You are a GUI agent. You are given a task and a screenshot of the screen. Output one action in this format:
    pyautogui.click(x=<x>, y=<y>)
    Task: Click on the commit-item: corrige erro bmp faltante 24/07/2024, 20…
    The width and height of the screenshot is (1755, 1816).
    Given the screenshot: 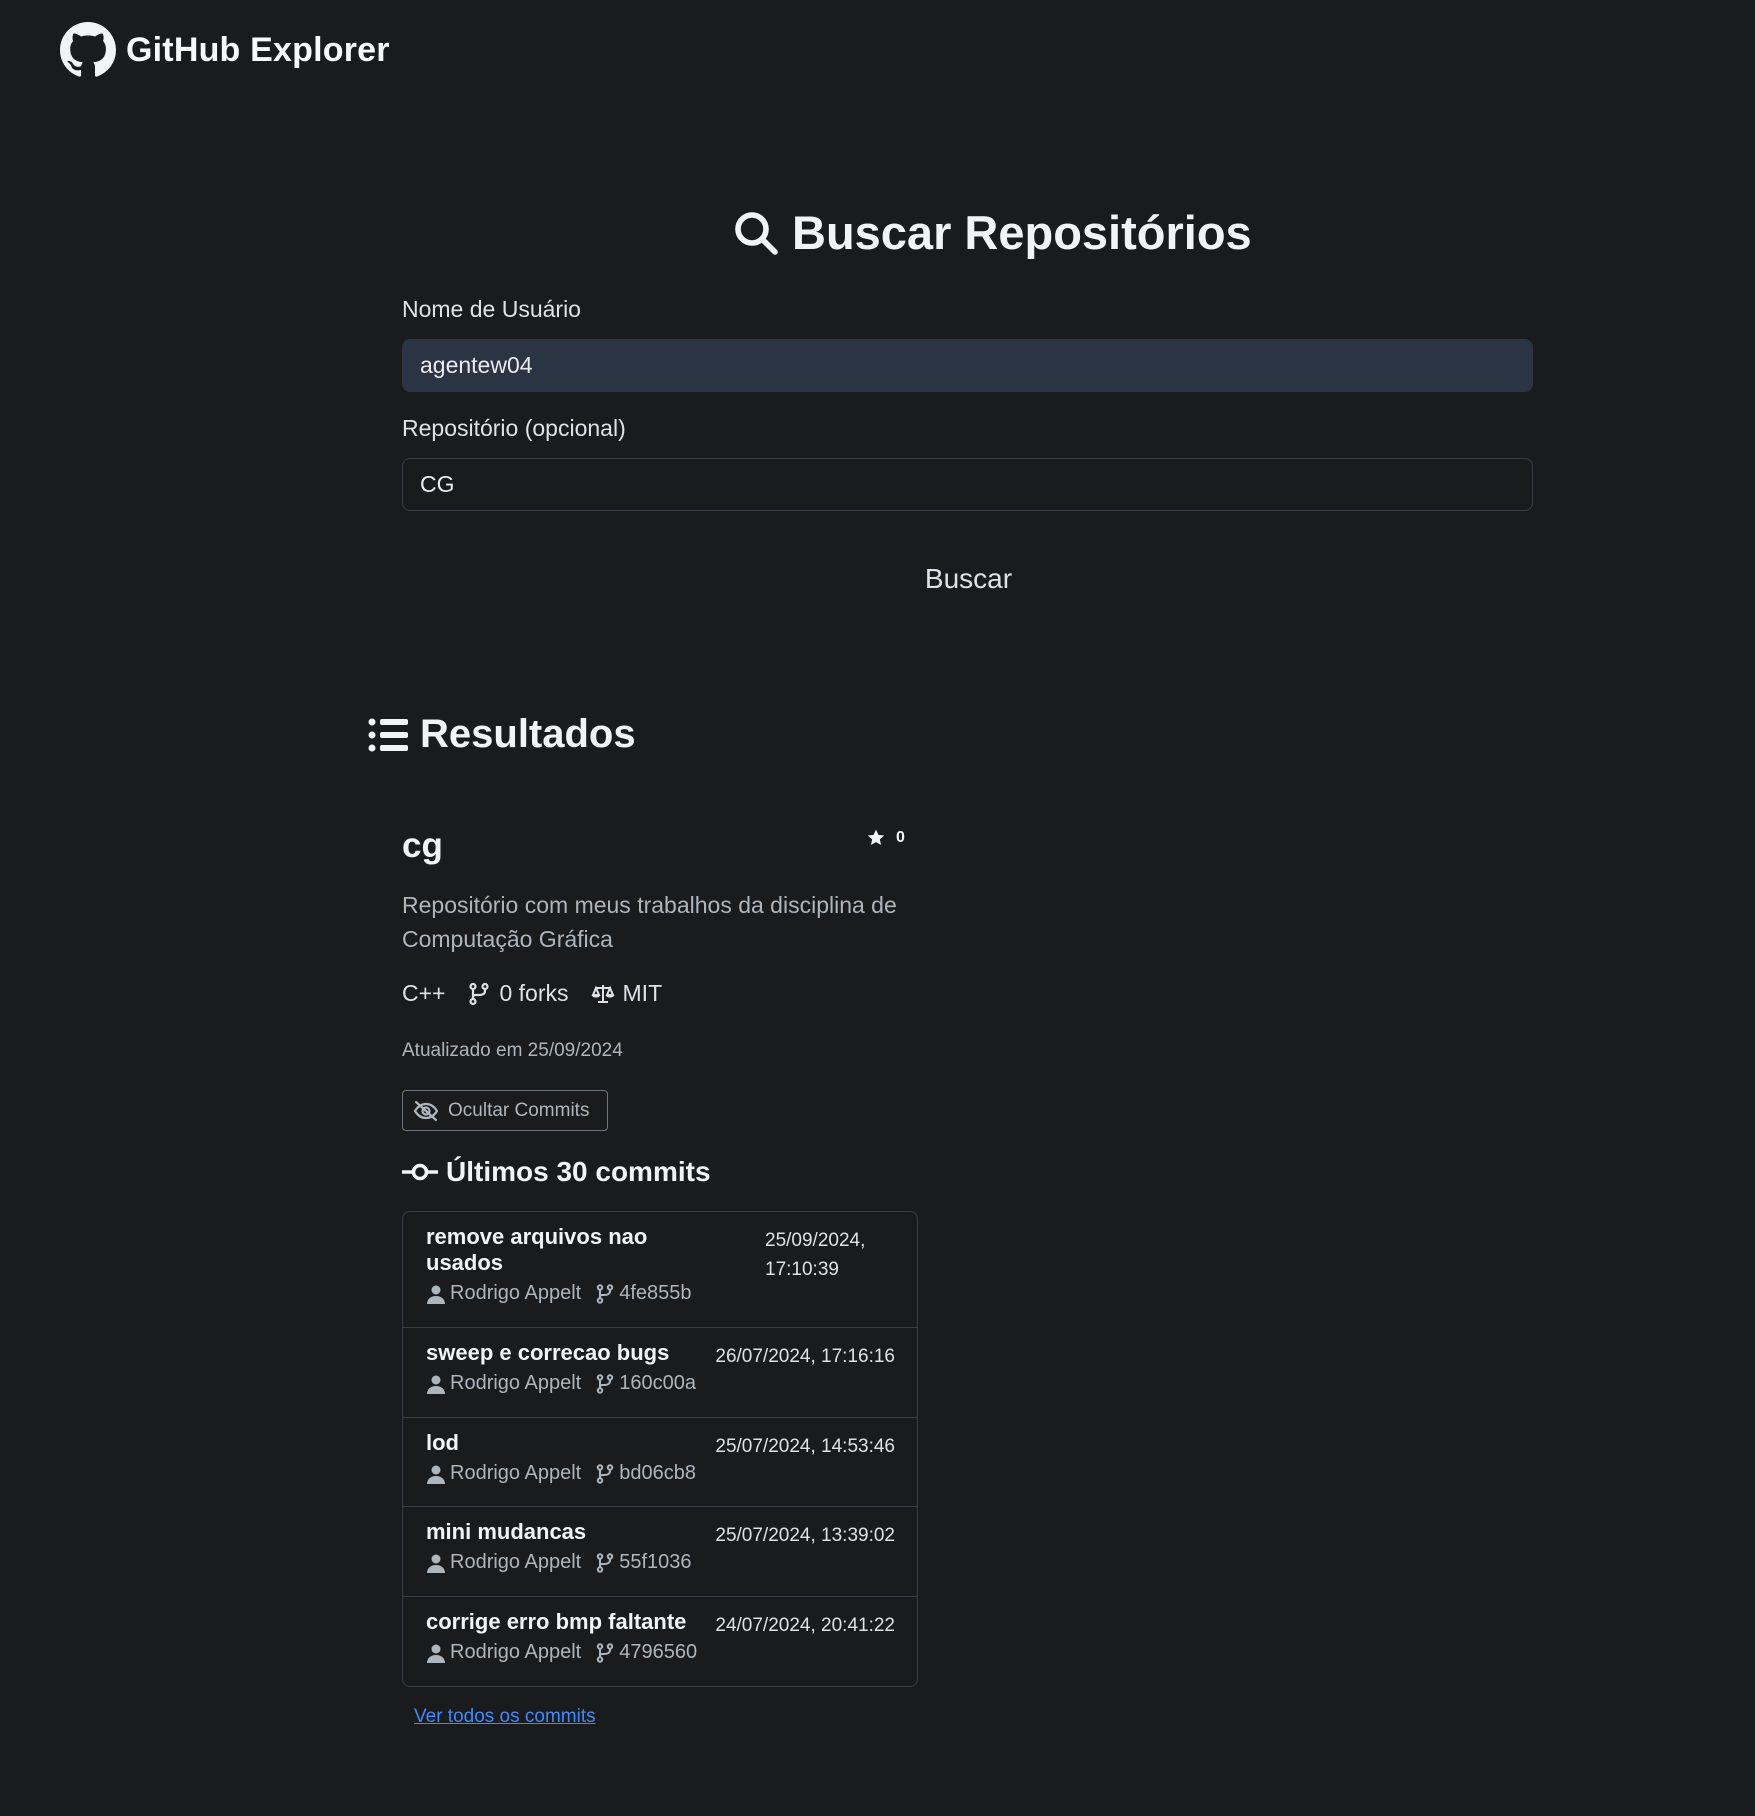 What is the action you would take?
    pyautogui.click(x=660, y=1641)
    